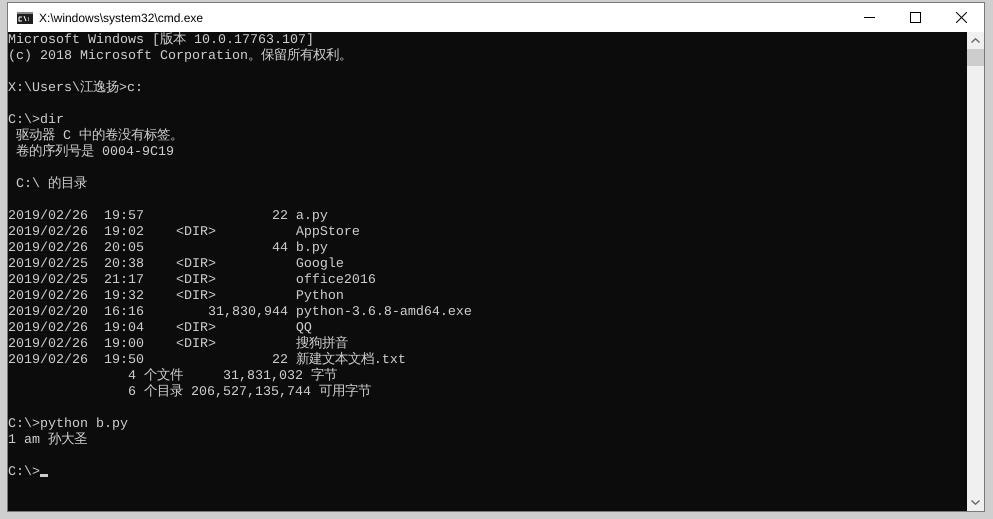 This screenshot has width=993, height=519. What do you see at coordinates (99, 136) in the screenshot?
I see `console-line: 驱动器 C 中的卷没有标签。` at bounding box center [99, 136].